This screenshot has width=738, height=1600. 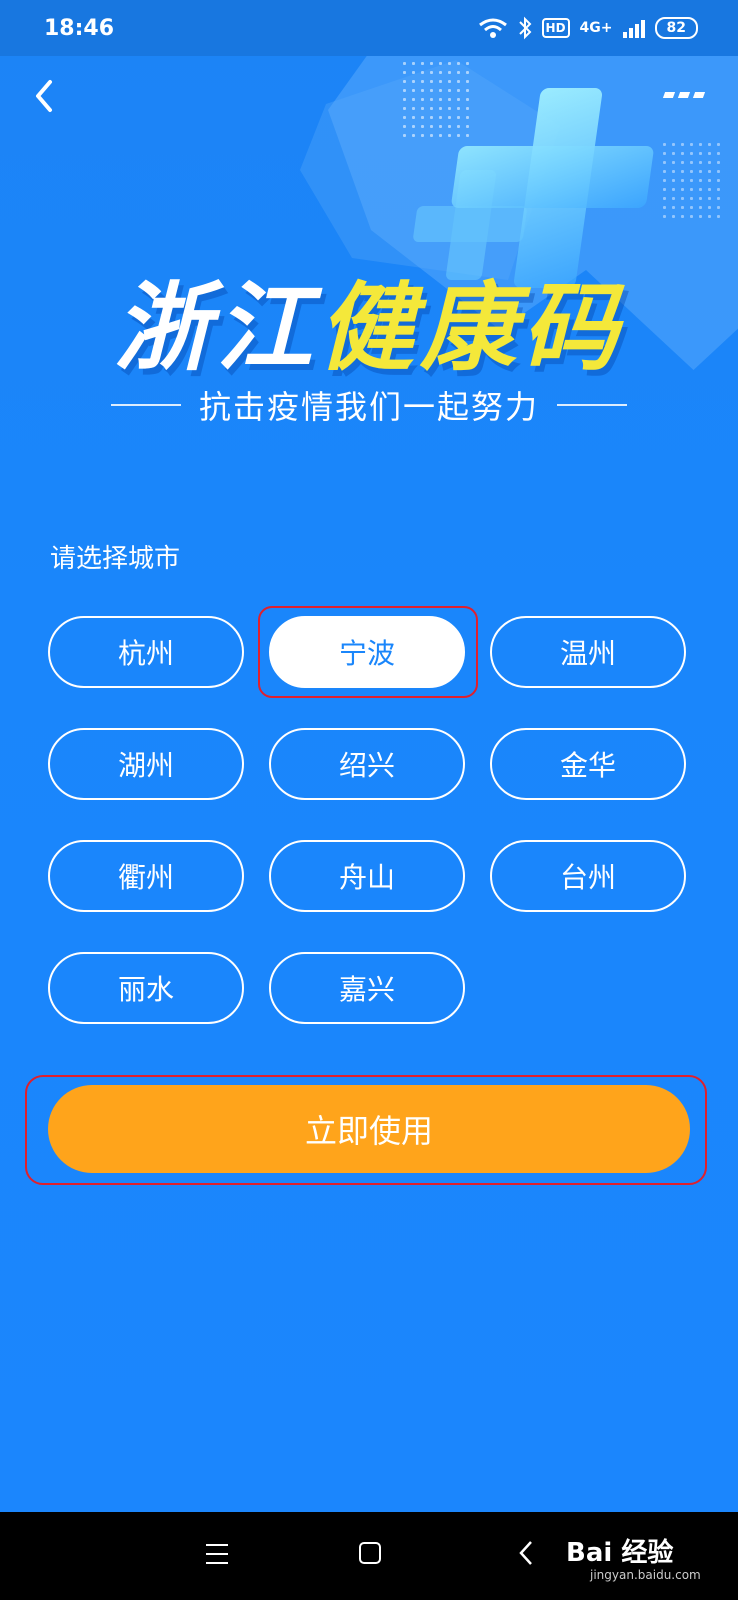 I want to click on system-nav-bar: Bai 经验 jingyan.baidu.com, so click(x=369, y=1556).